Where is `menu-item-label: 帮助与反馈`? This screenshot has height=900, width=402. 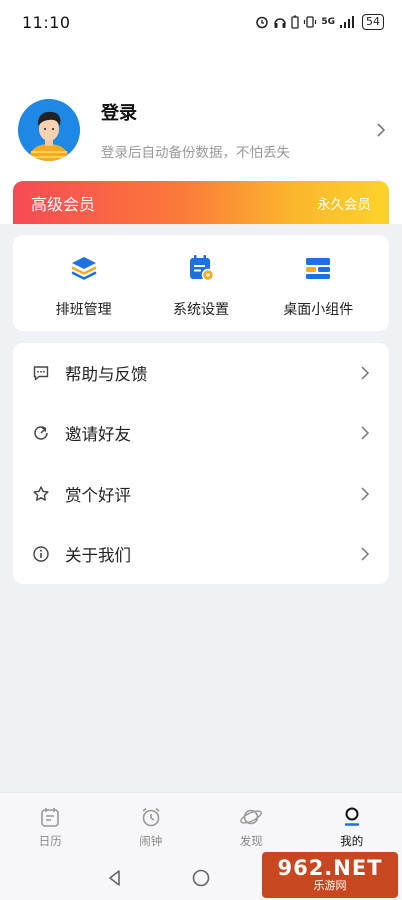
menu-item-label: 帮助与反馈 is located at coordinates (106, 375).